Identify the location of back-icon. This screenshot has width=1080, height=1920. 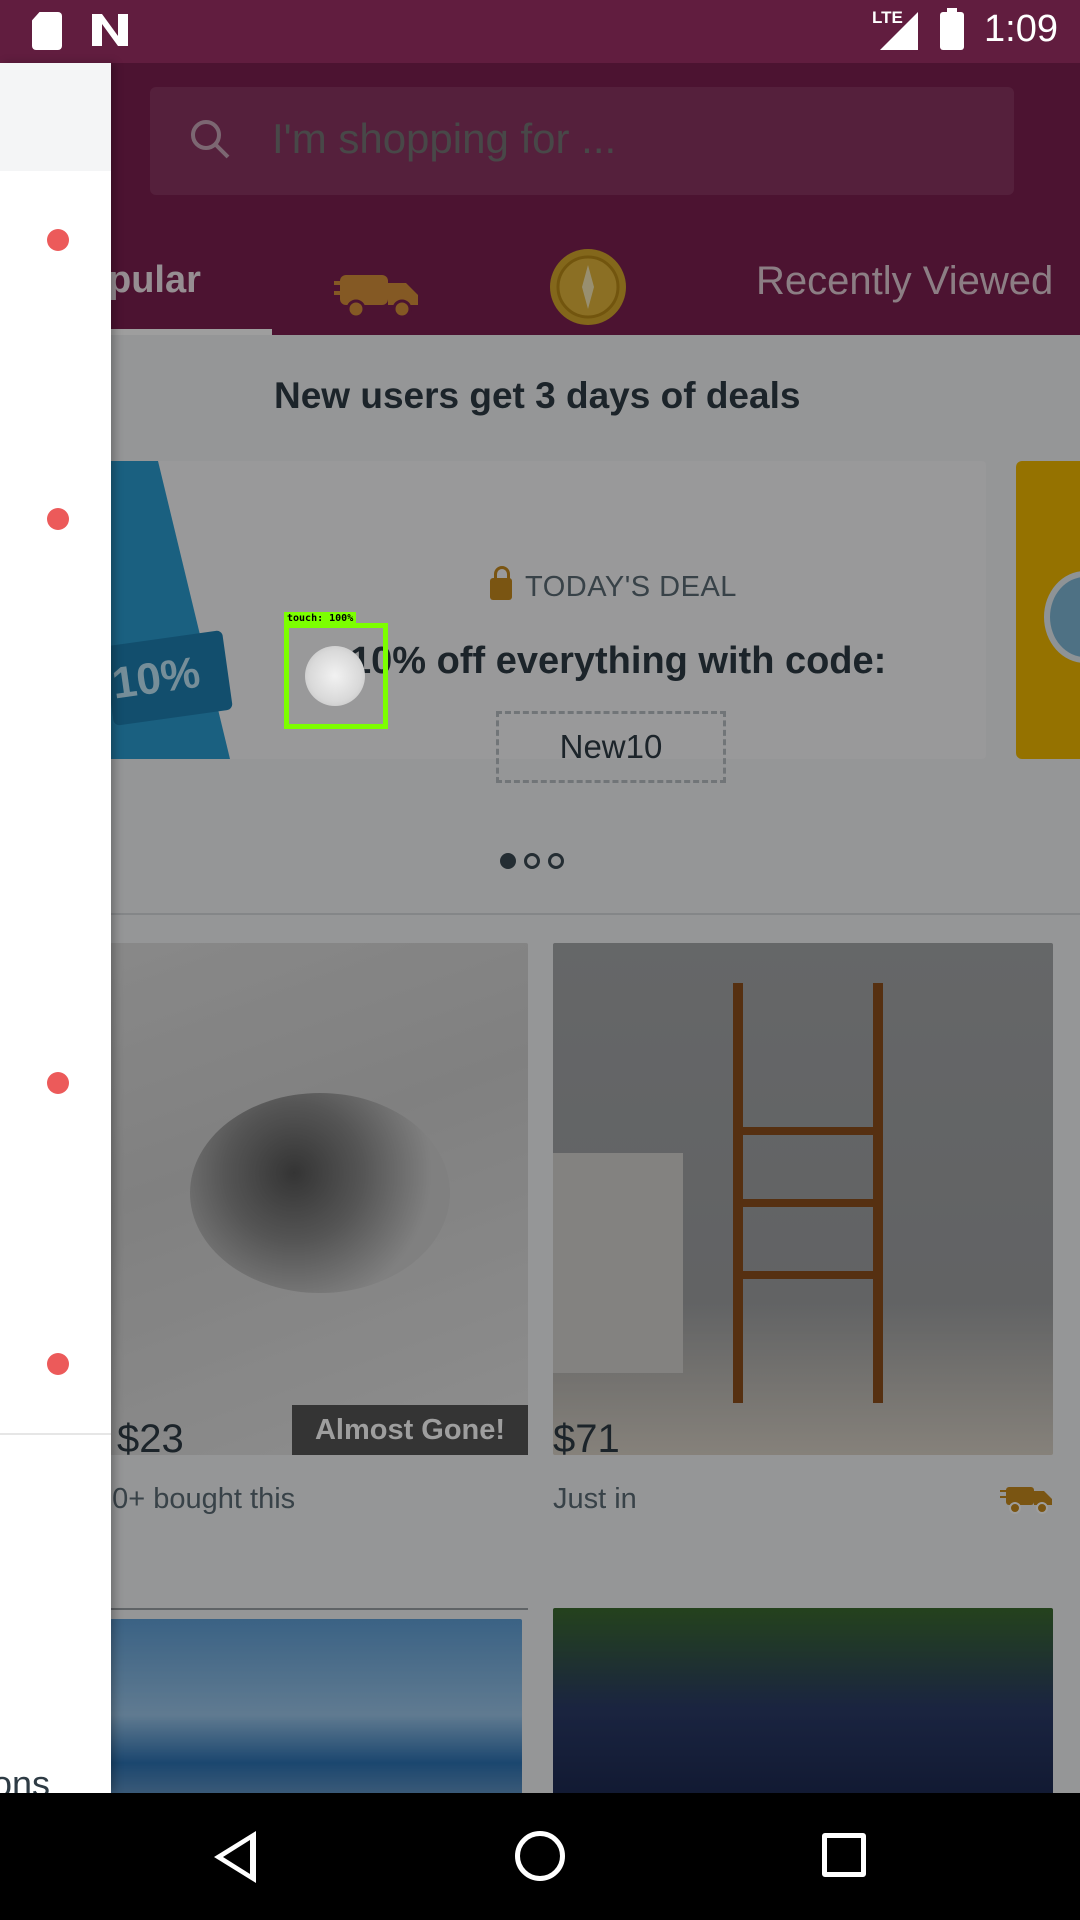
(235, 1857).